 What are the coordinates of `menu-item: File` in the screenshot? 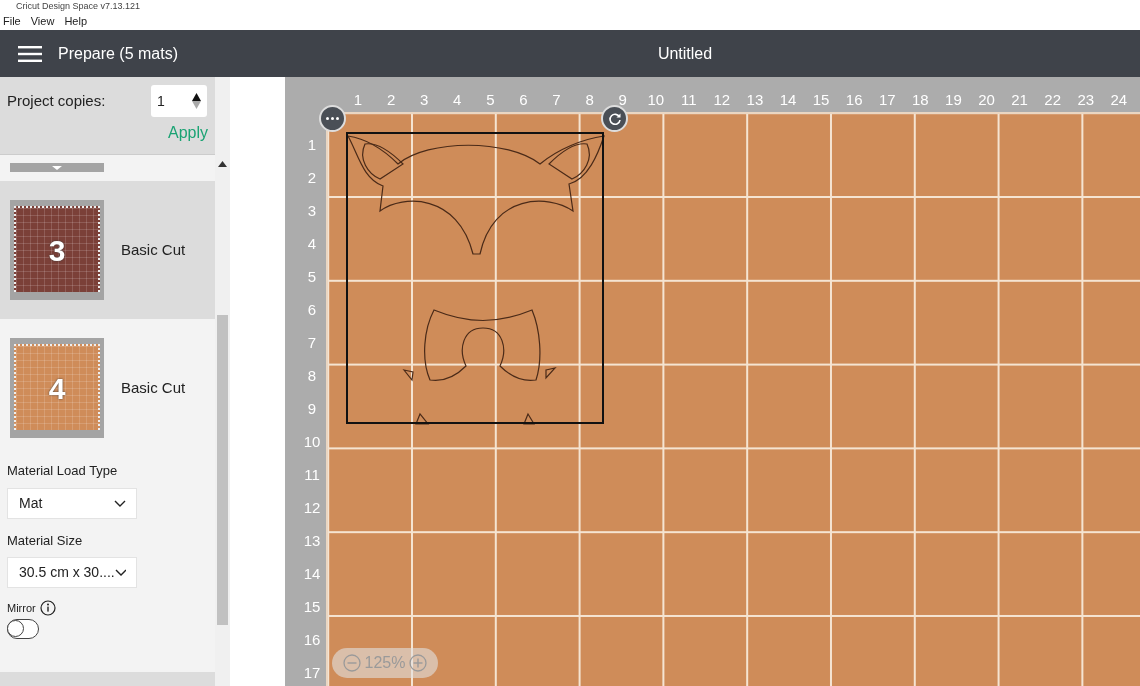 It's located at (12, 21).